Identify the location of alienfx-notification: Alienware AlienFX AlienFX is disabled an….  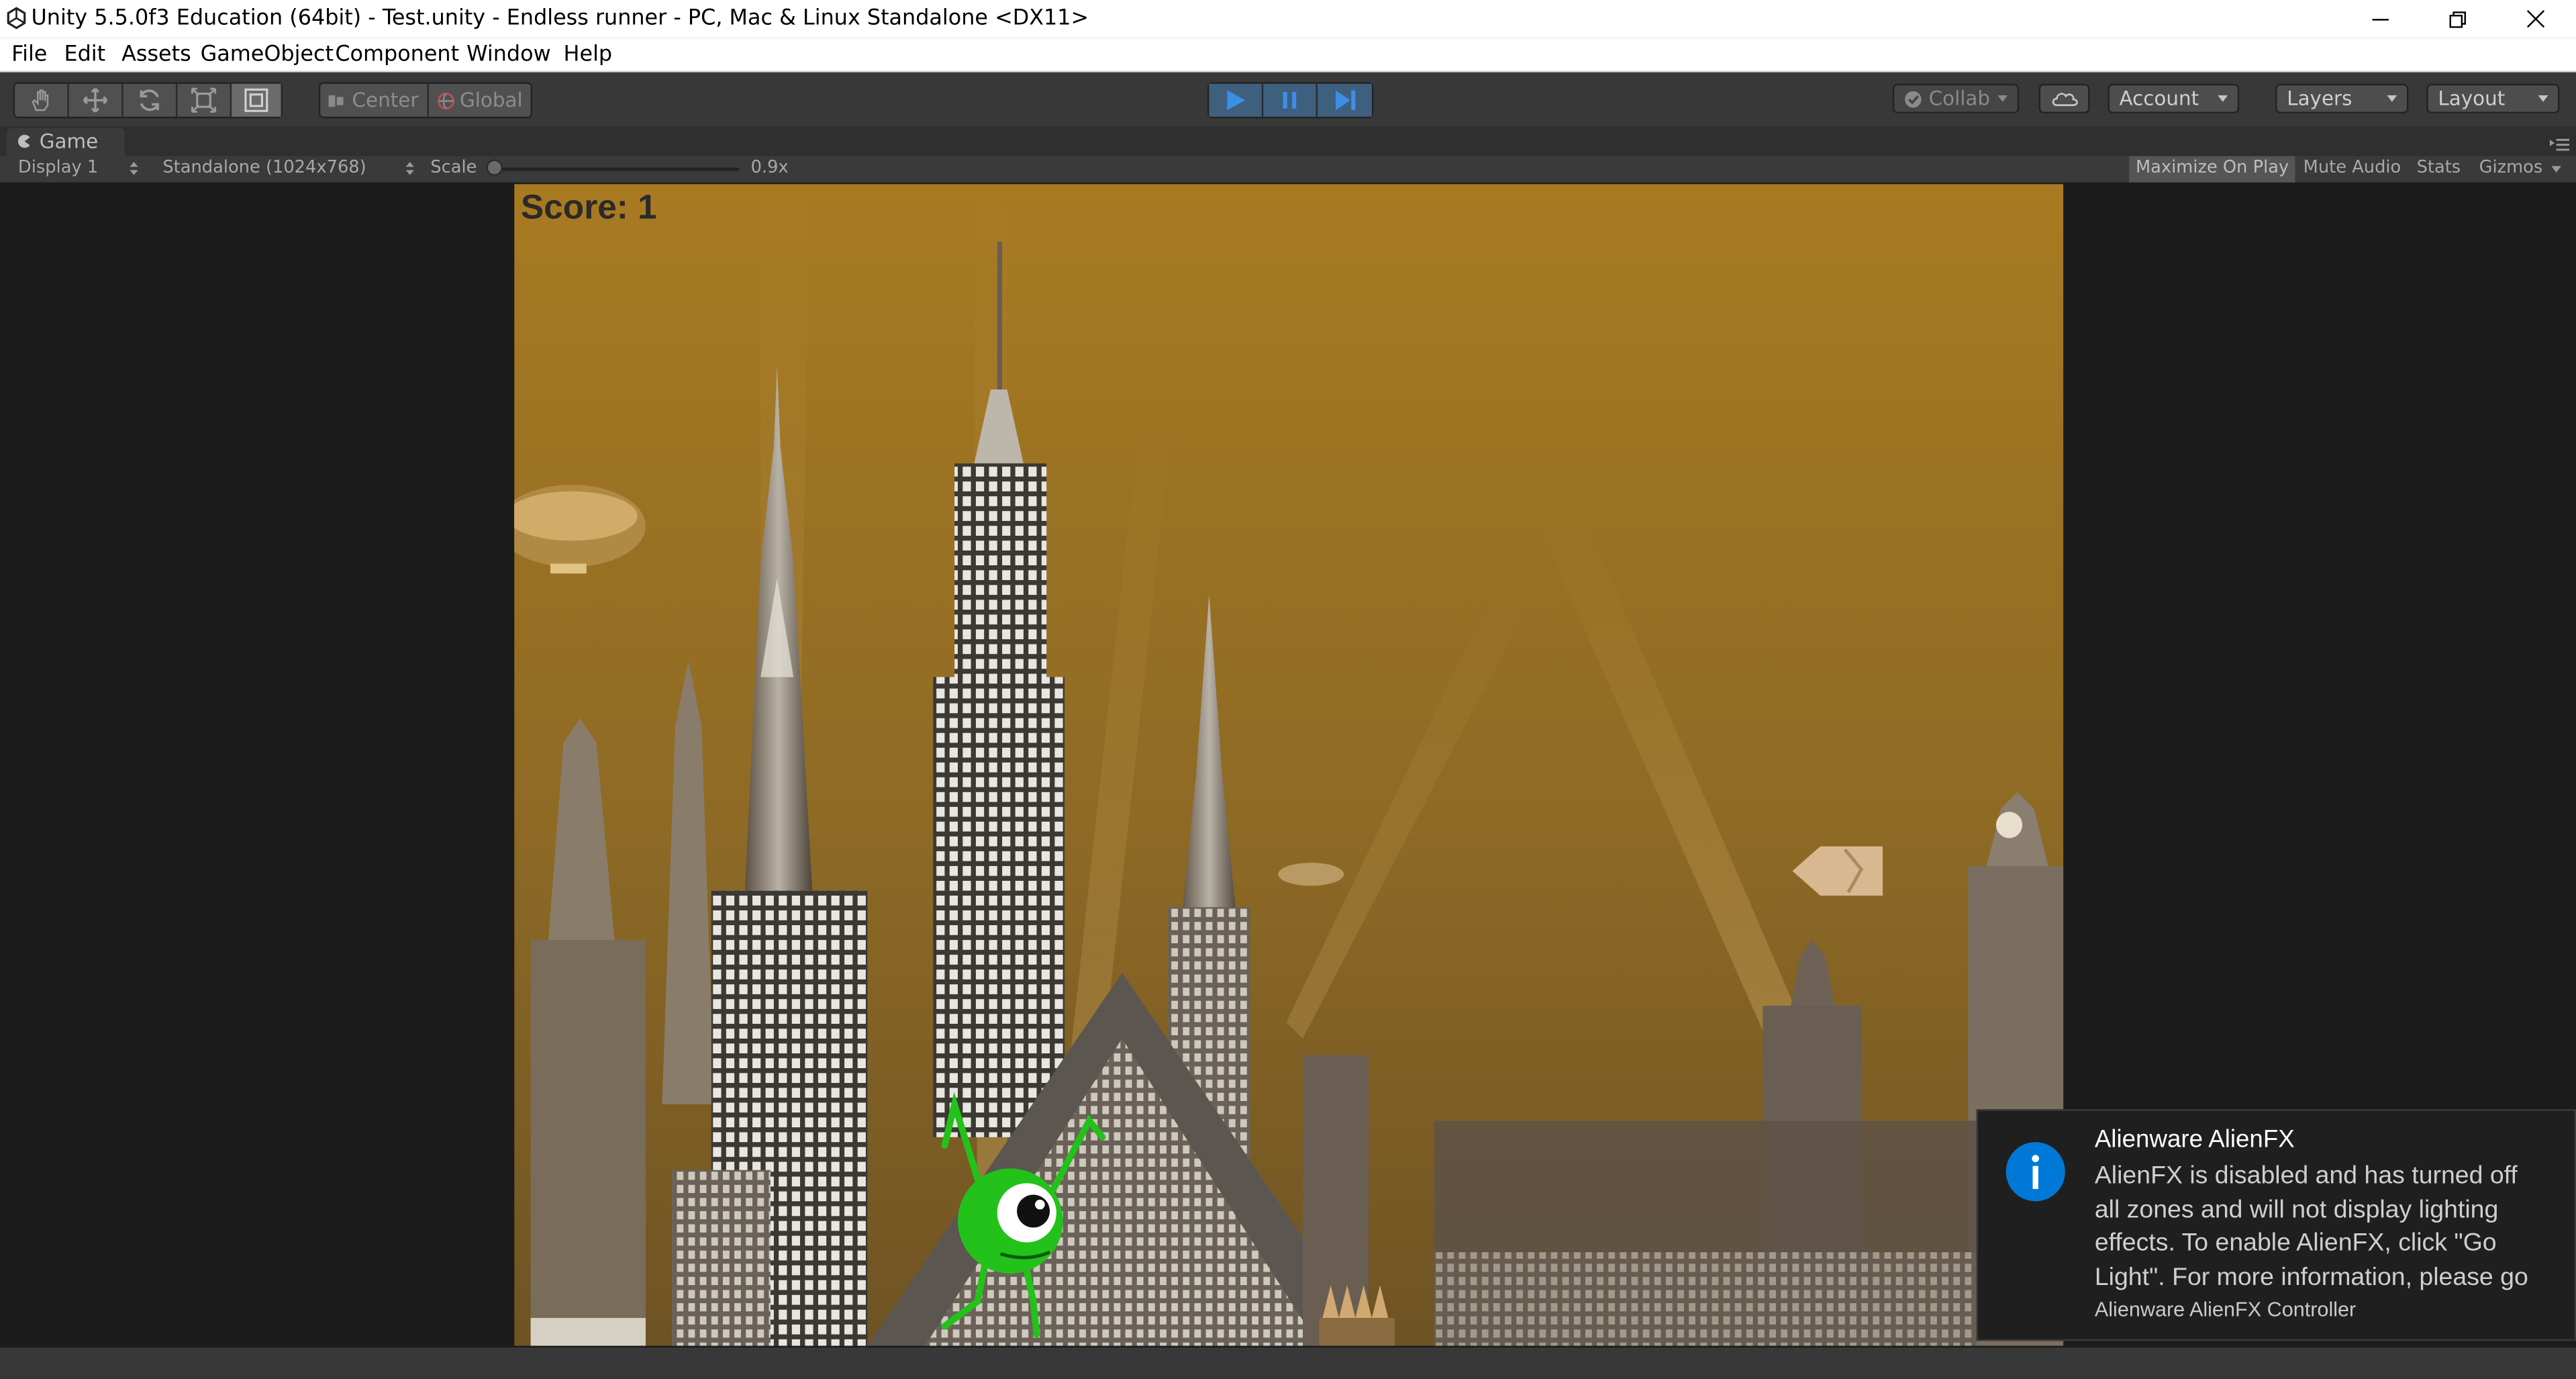
(2276, 1225).